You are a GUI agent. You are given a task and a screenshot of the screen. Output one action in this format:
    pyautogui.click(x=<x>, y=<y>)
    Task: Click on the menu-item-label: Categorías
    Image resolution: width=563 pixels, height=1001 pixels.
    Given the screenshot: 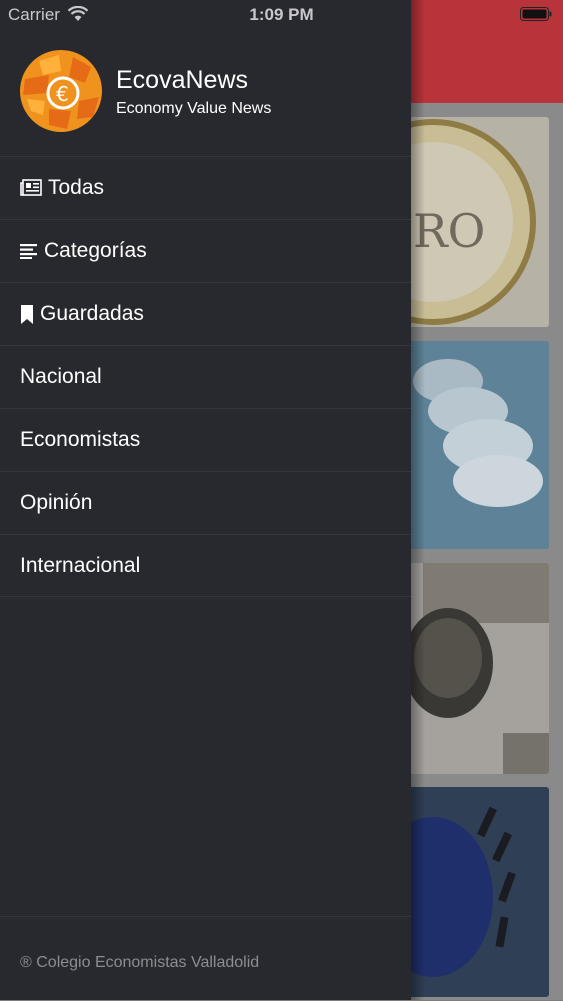 What is the action you would take?
    pyautogui.click(x=95, y=250)
    